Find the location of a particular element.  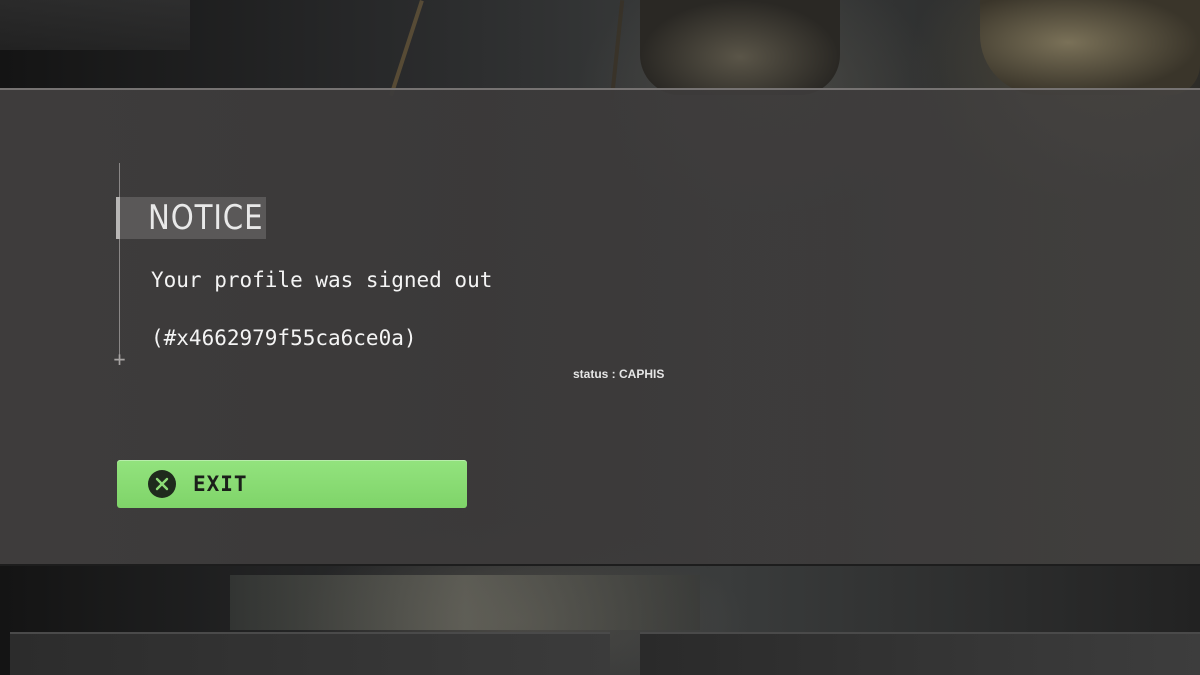

plus-marker-icon: + is located at coordinates (119, 359).